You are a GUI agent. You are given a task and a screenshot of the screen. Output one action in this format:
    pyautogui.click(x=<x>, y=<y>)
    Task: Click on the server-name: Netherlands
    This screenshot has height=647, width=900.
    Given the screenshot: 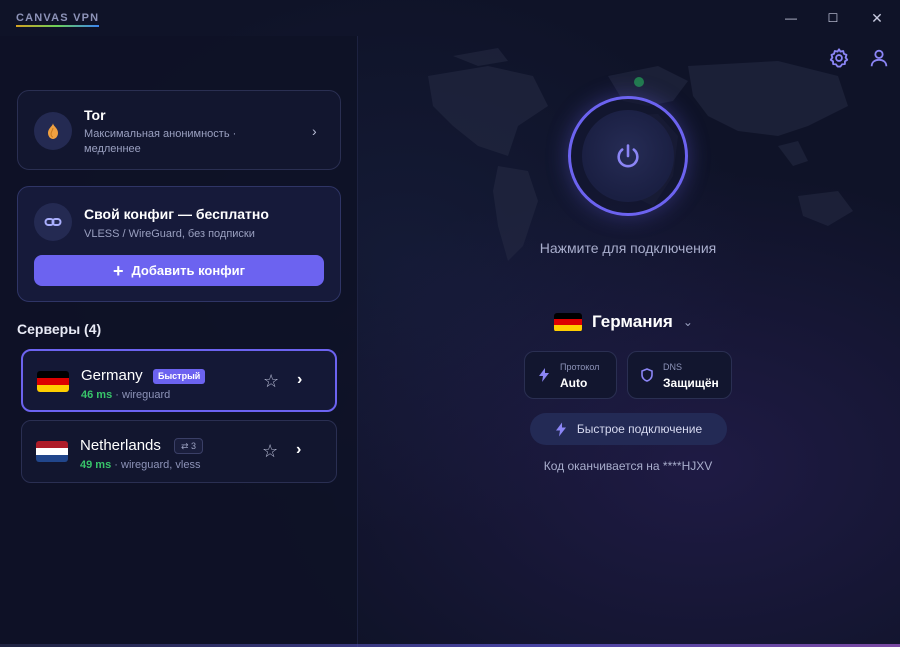 What is the action you would take?
    pyautogui.click(x=120, y=445)
    